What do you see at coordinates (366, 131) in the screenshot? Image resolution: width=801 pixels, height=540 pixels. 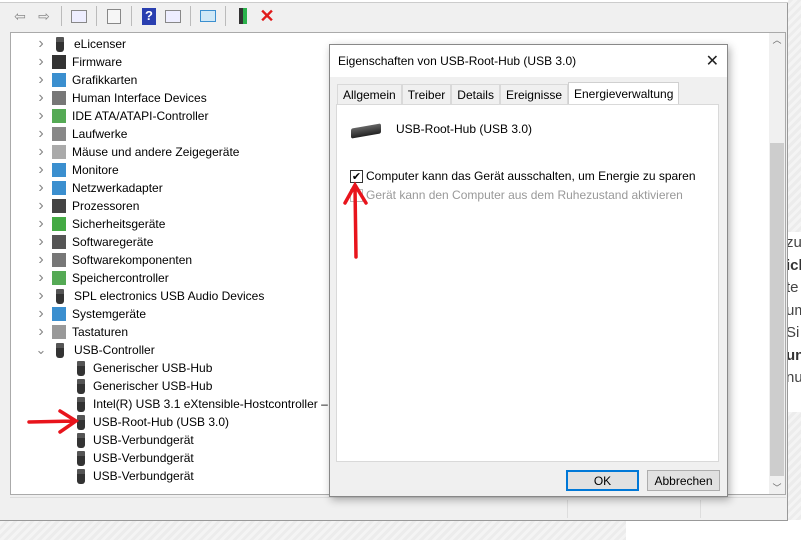 I see `usb-plug-icon` at bounding box center [366, 131].